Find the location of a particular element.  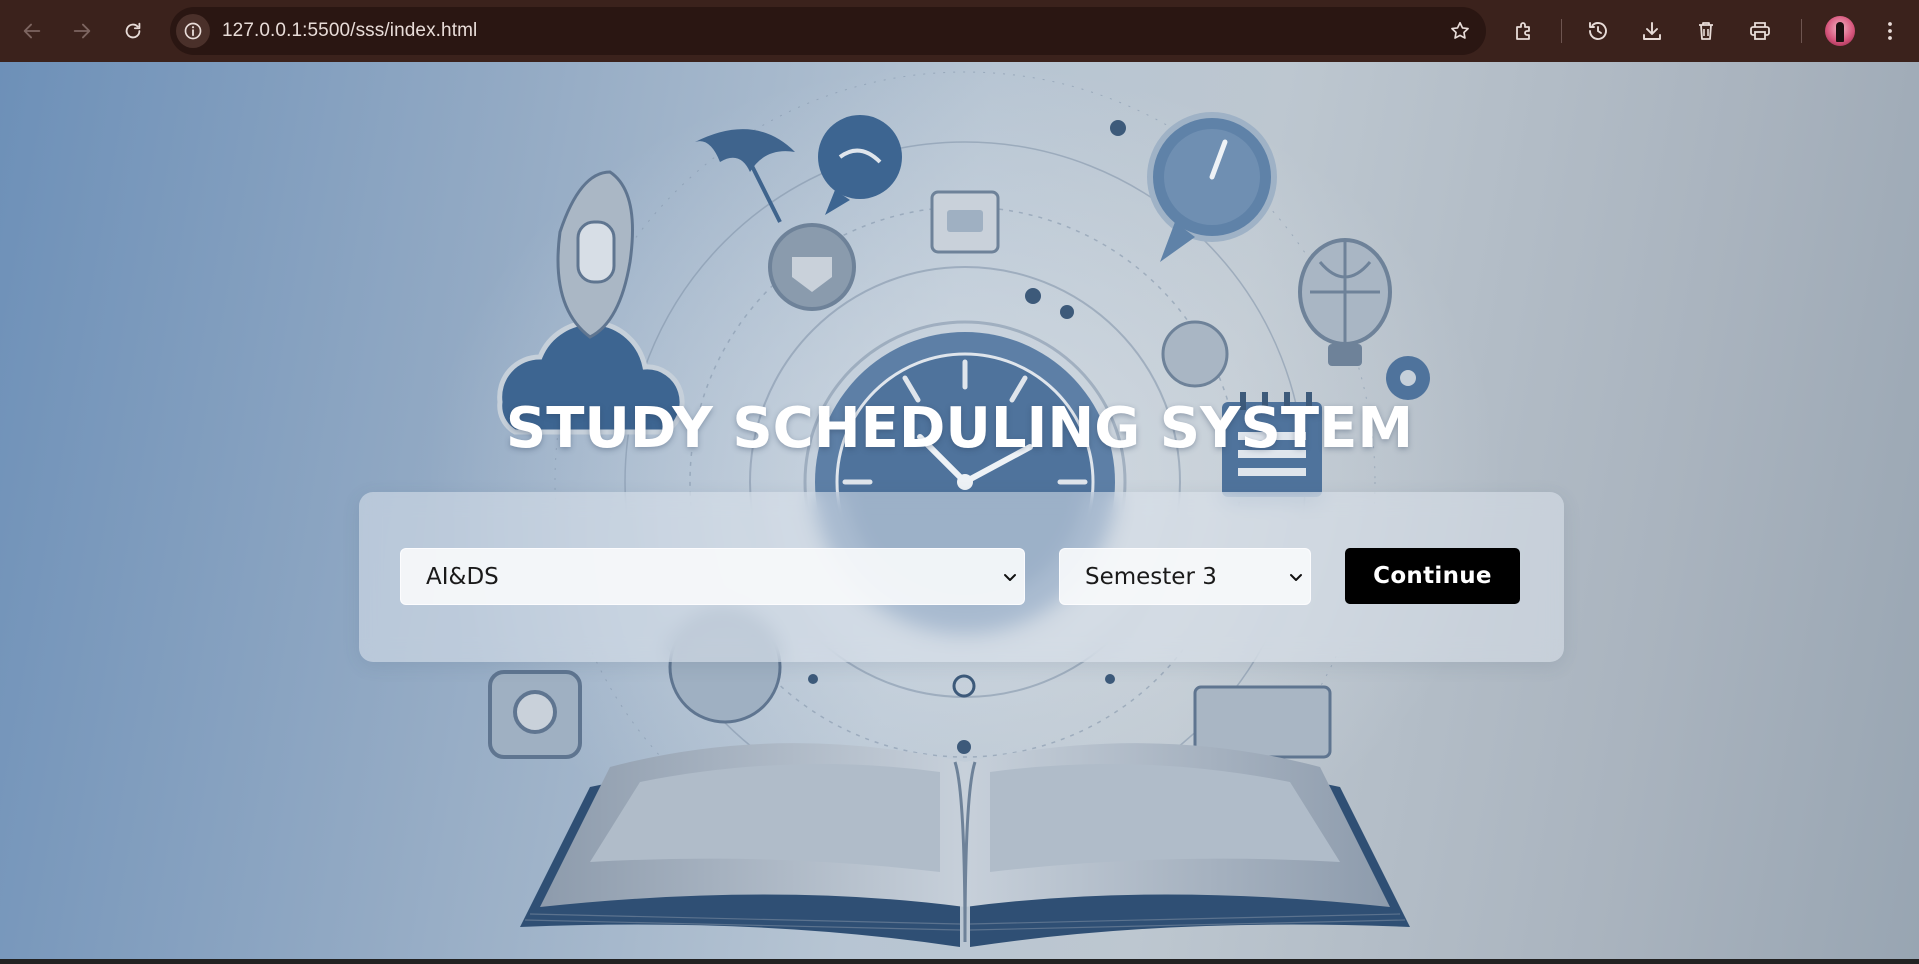

history-icon is located at coordinates (1598, 31).